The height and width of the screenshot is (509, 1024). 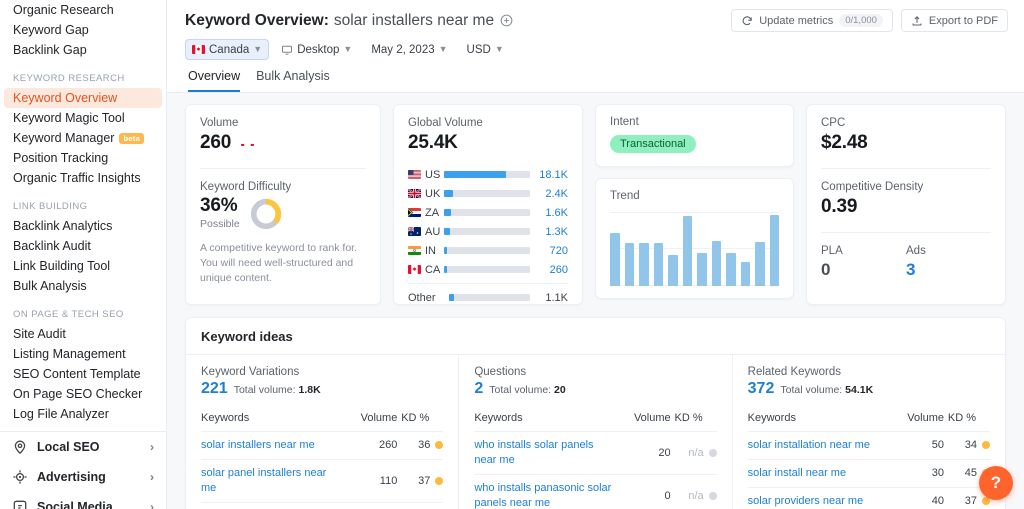 I want to click on table-row: solar providers near me 40 37, so click(x=868, y=497).